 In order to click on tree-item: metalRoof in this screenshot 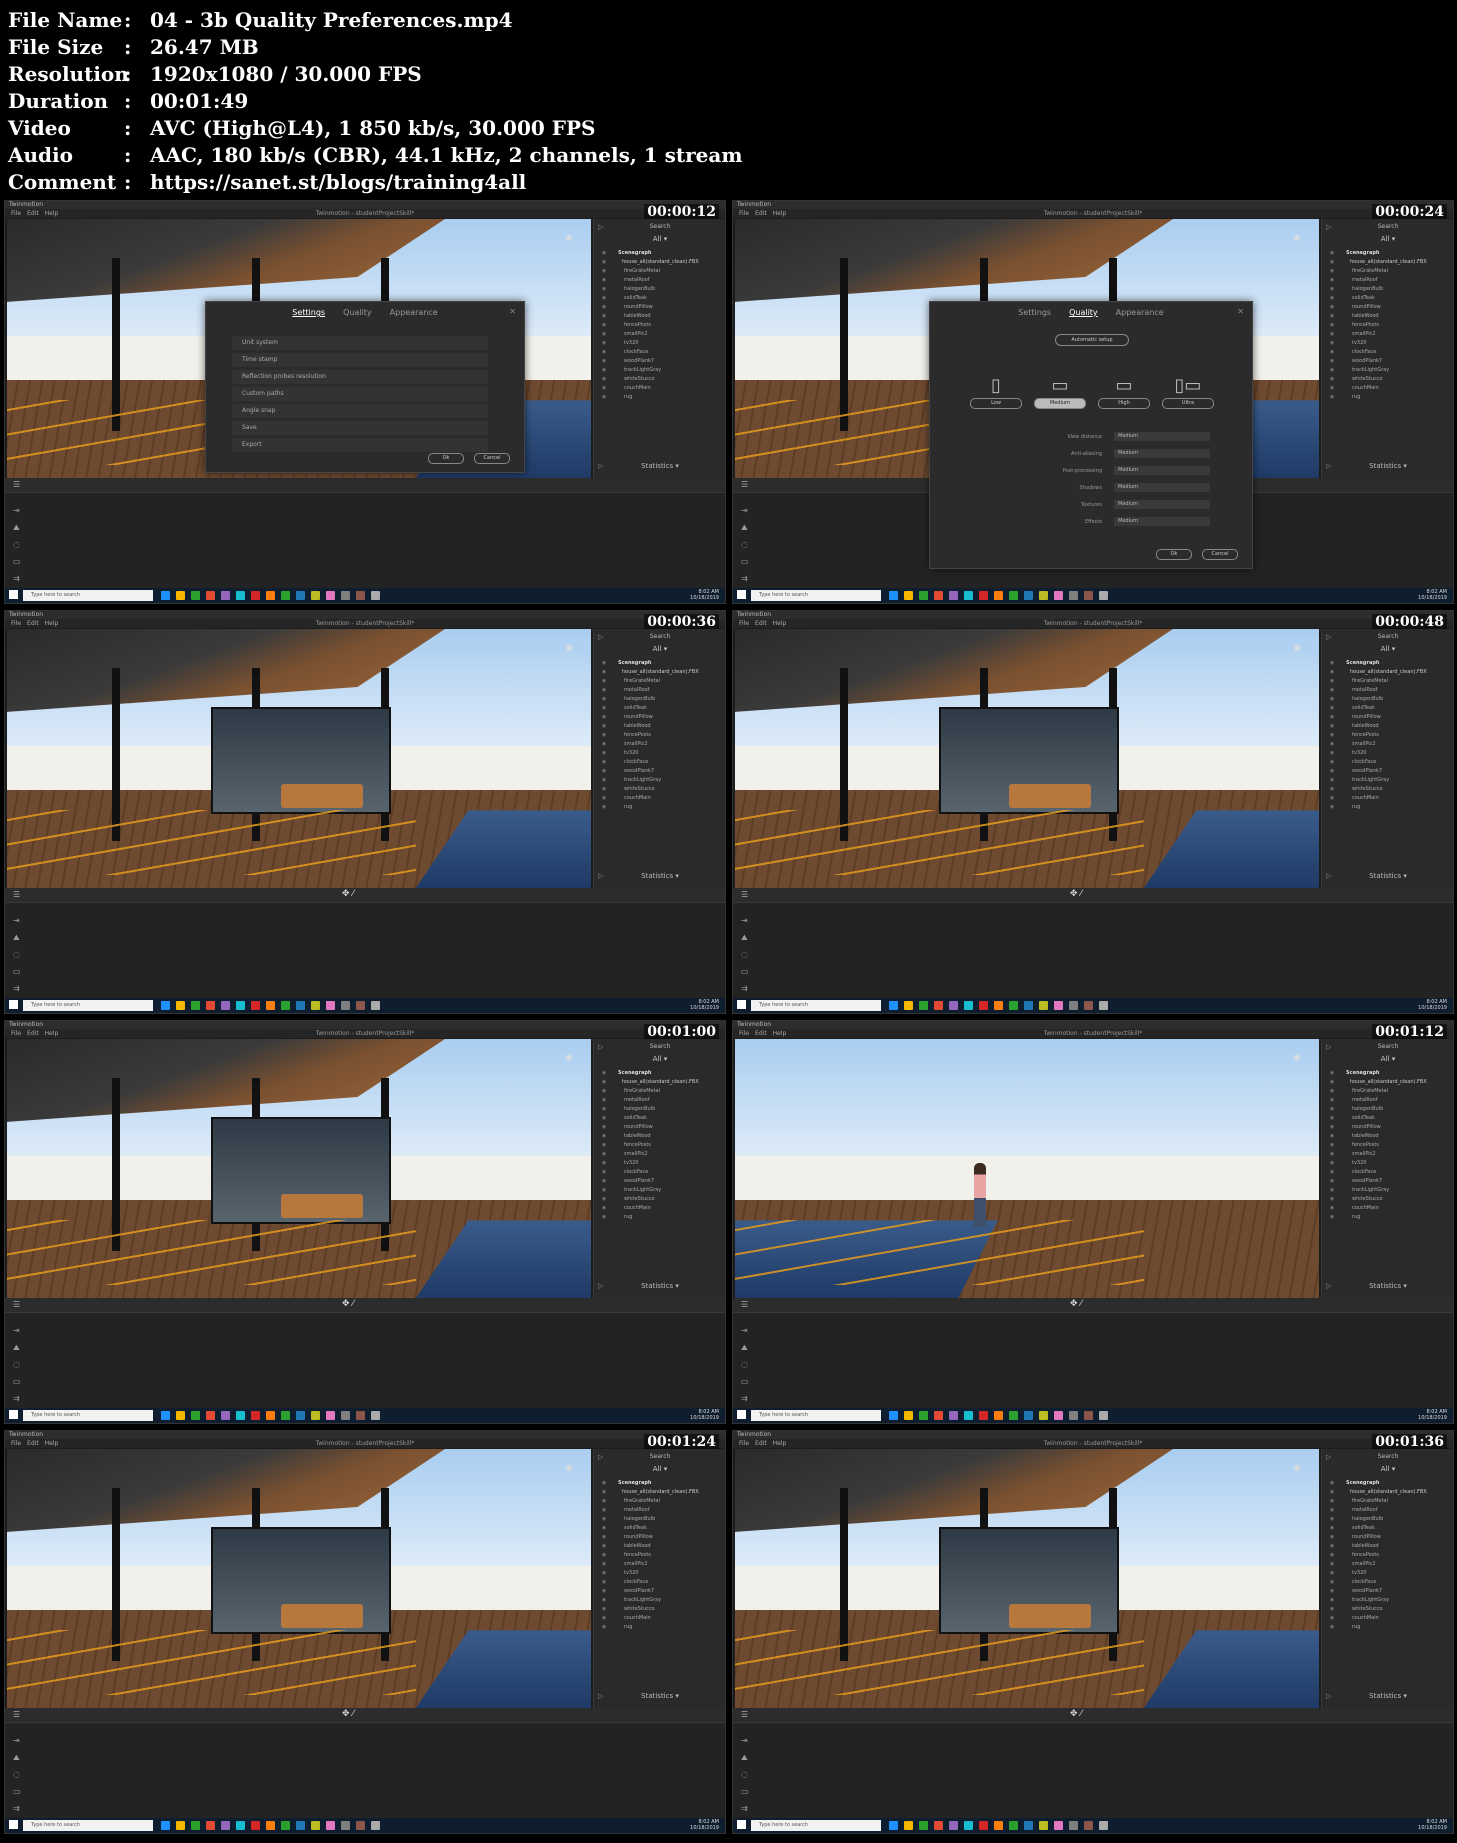, I will do `click(662, 280)`.